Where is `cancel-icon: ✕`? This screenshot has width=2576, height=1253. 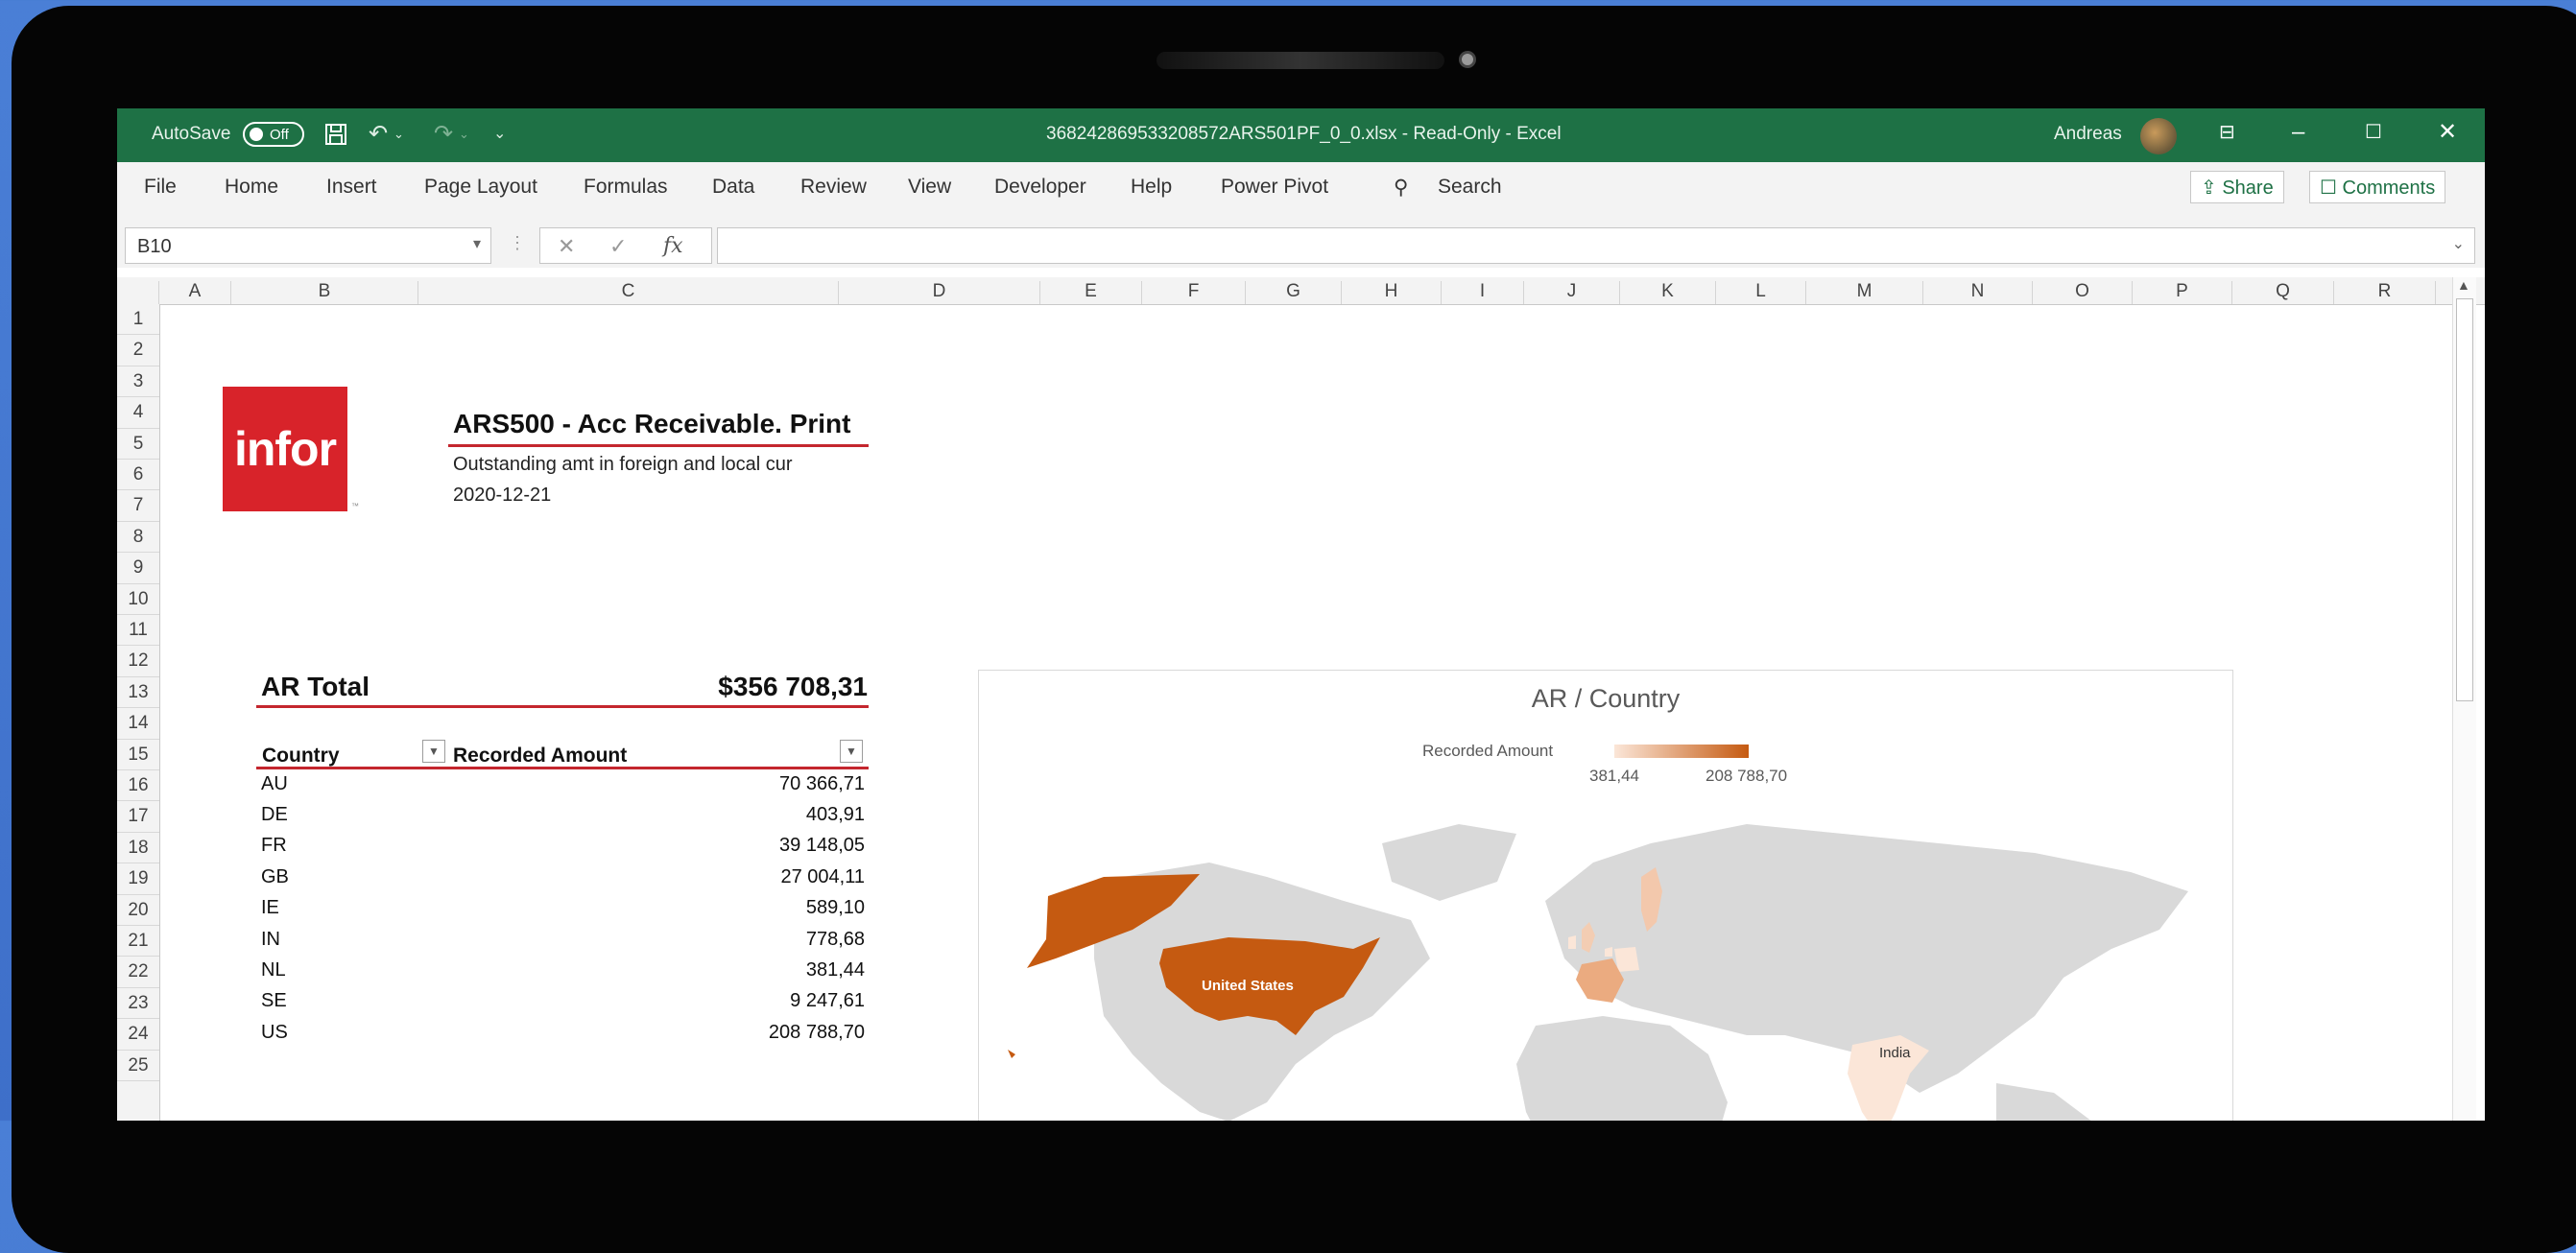
cancel-icon: ✕ is located at coordinates (566, 246).